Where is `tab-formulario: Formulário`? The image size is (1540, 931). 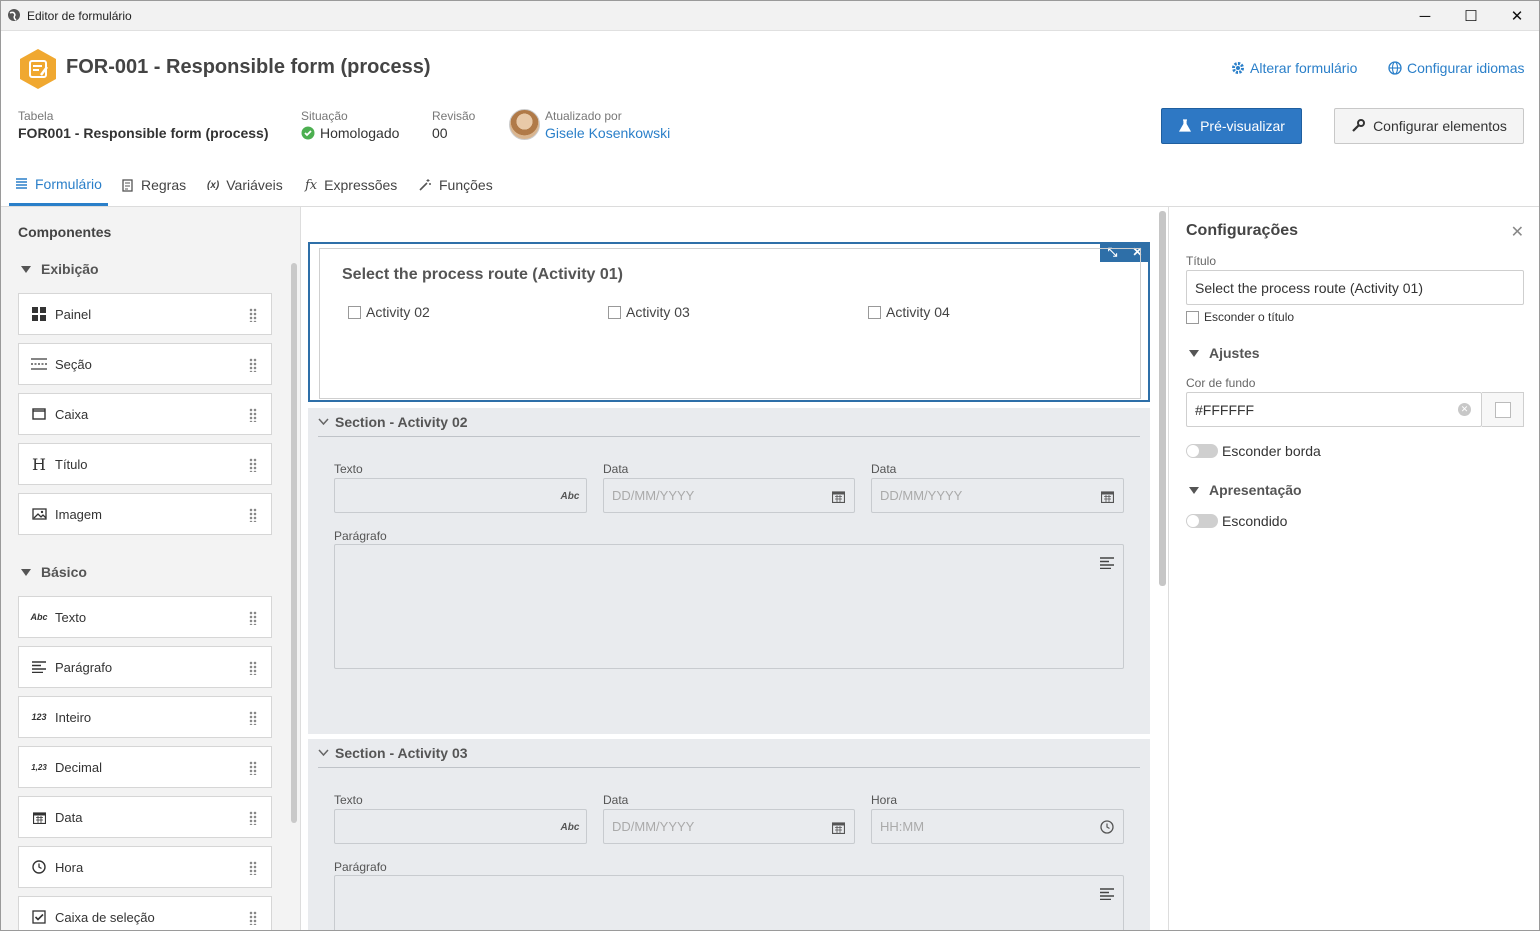
tab-formulario: Formulário is located at coordinates (58, 185).